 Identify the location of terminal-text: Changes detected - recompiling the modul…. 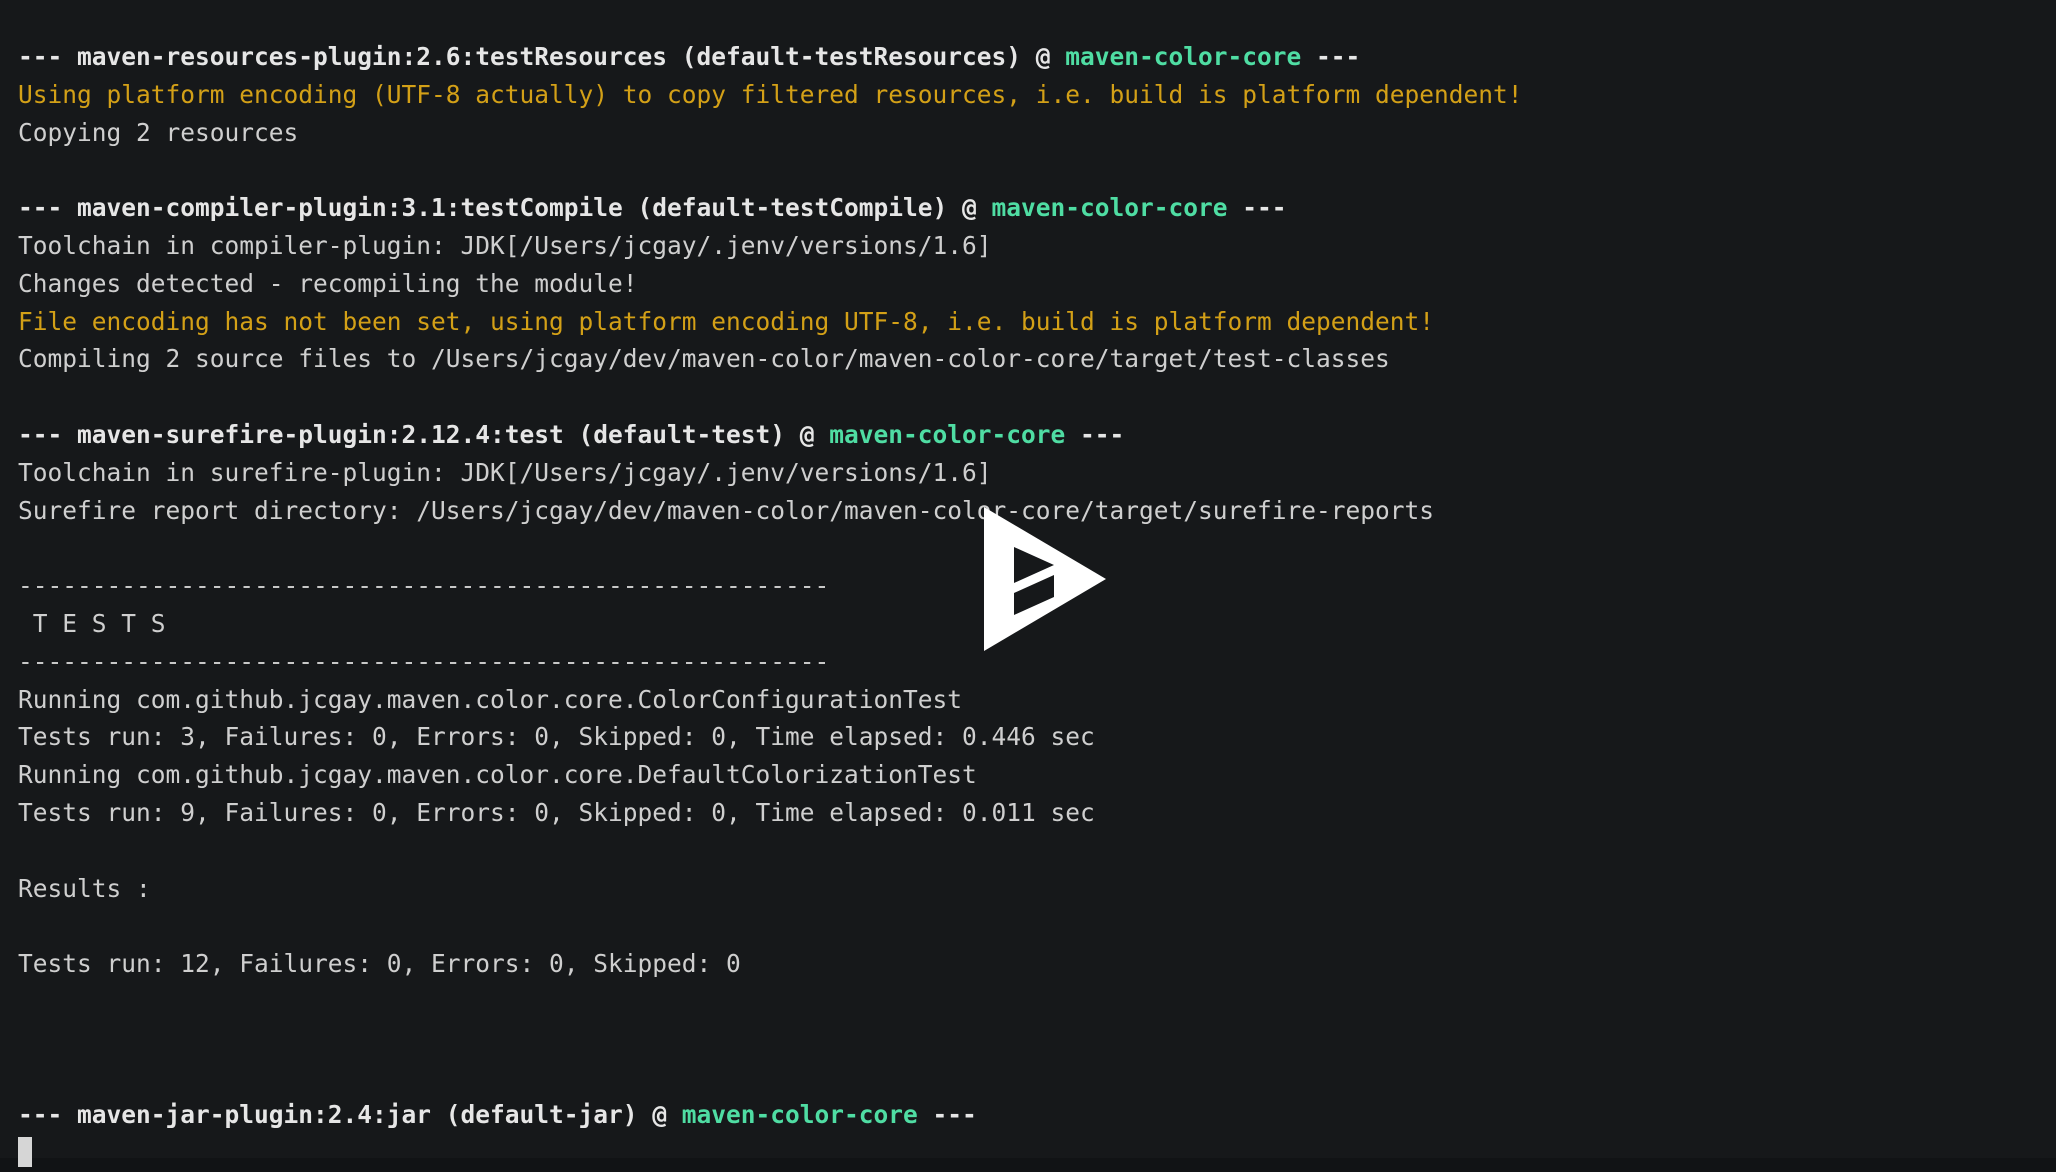
(328, 283).